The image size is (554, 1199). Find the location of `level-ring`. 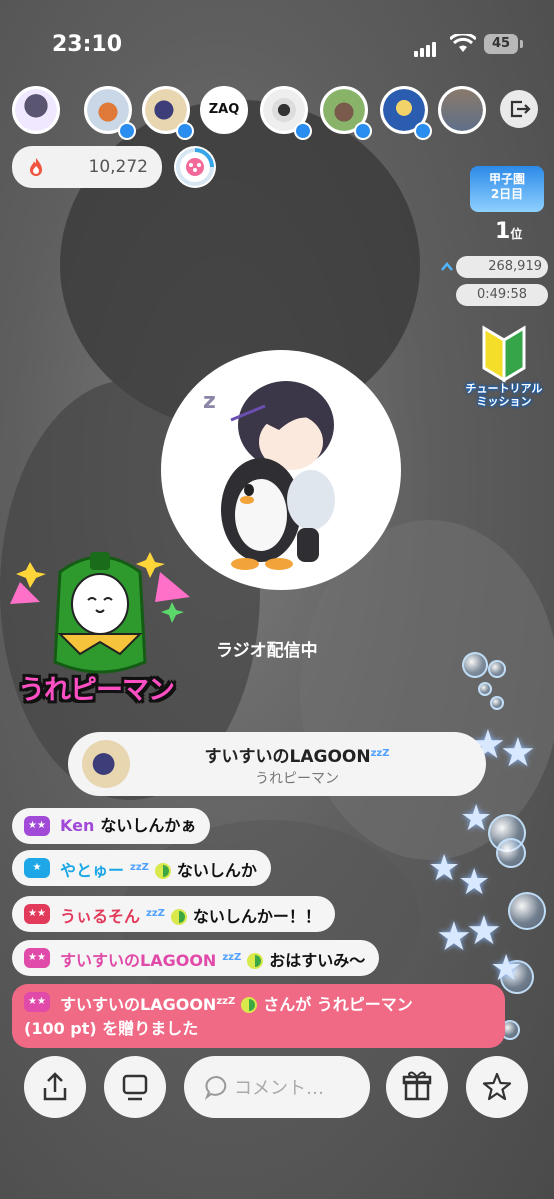

level-ring is located at coordinates (195, 167).